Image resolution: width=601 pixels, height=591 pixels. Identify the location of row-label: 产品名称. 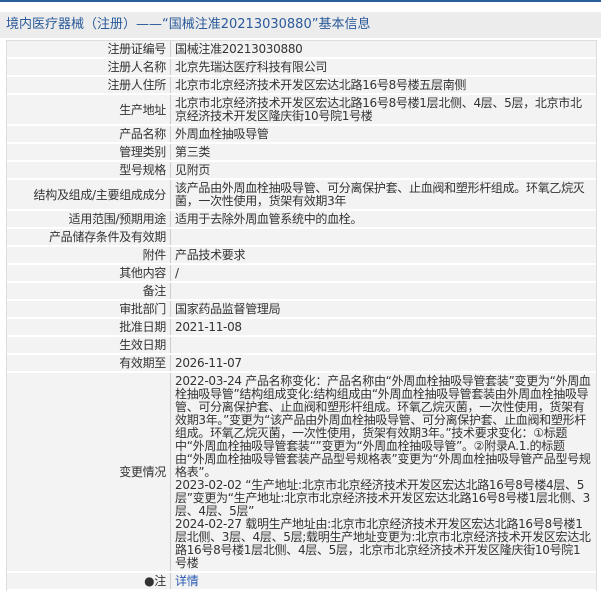
(89, 134).